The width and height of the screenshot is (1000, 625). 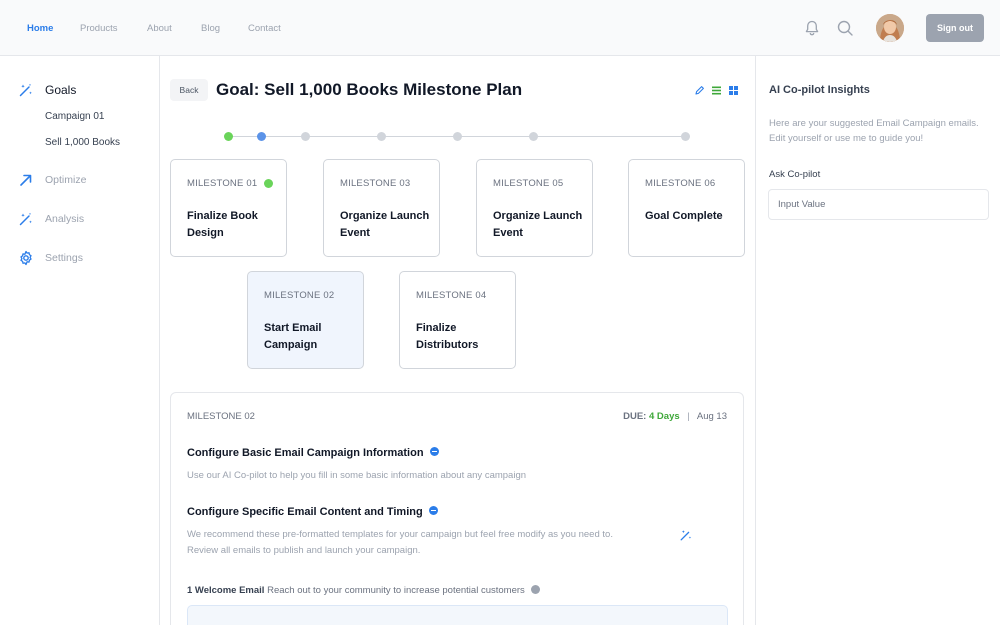 I want to click on progress-dot-current, so click(x=261, y=136).